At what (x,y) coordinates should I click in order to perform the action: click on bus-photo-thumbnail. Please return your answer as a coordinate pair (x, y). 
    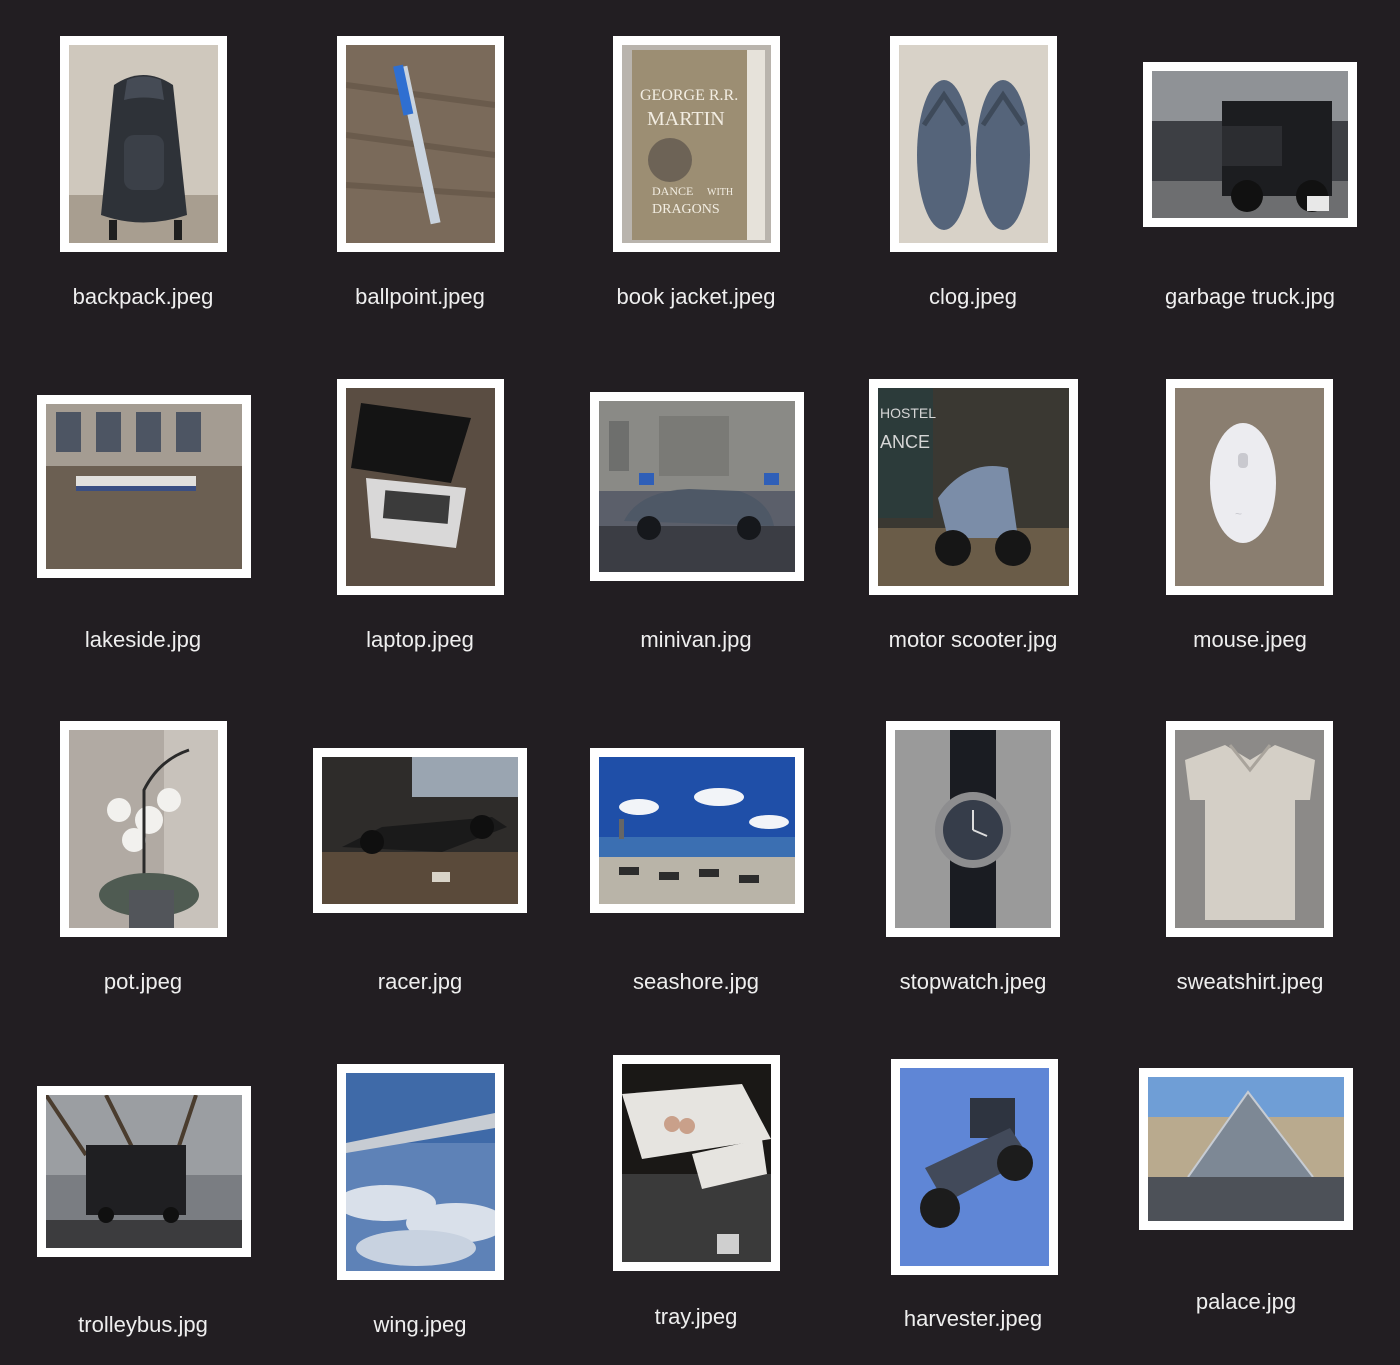
    Looking at the image, I should click on (144, 1171).